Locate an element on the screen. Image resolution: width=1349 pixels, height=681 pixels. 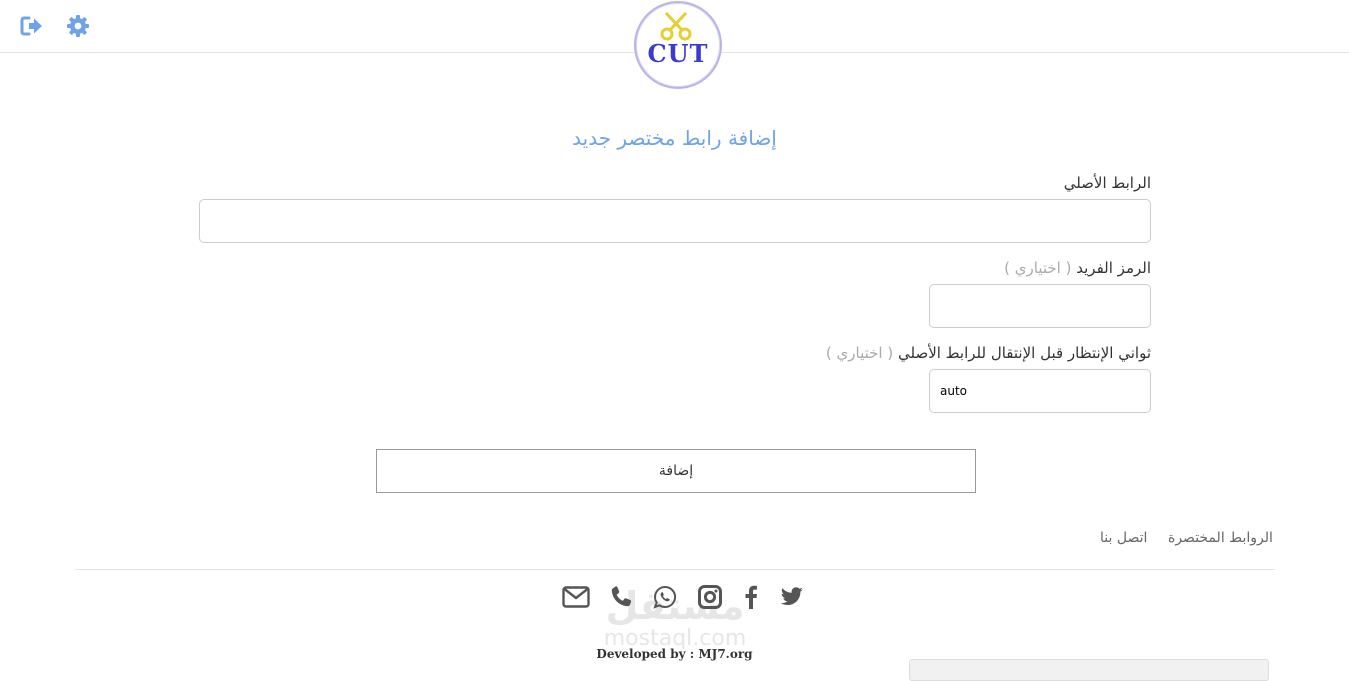
phone-icon is located at coordinates (621, 597).